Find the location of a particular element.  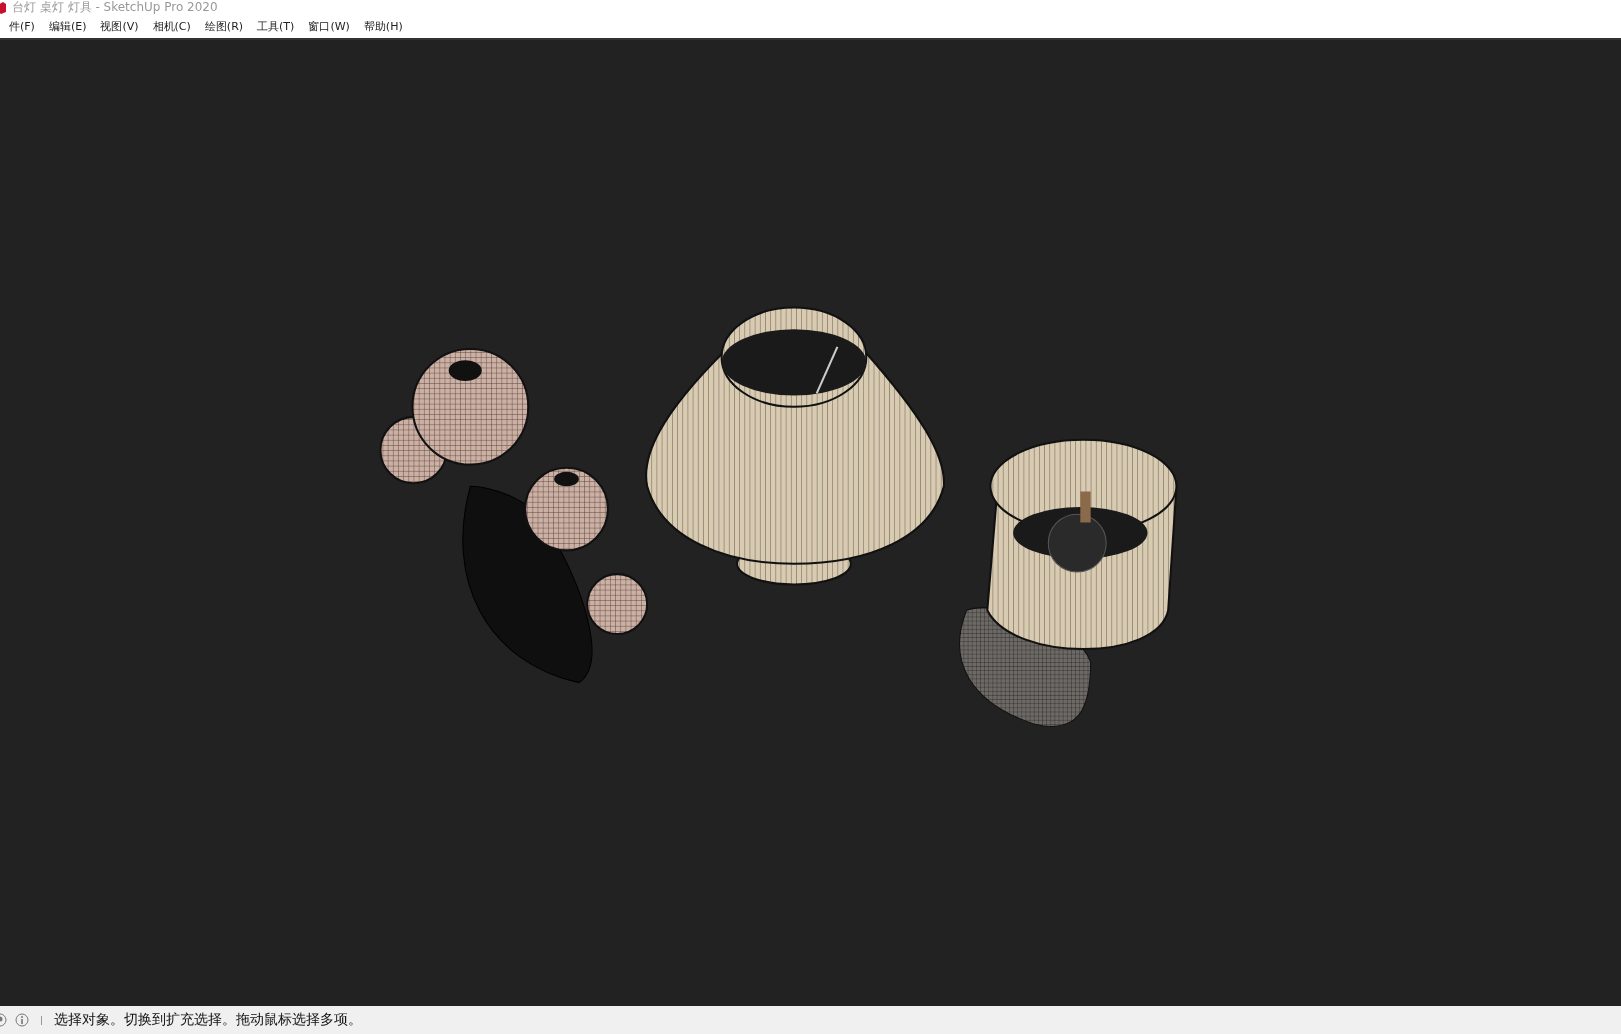

menu-item: 帮助(H) is located at coordinates (383, 26).